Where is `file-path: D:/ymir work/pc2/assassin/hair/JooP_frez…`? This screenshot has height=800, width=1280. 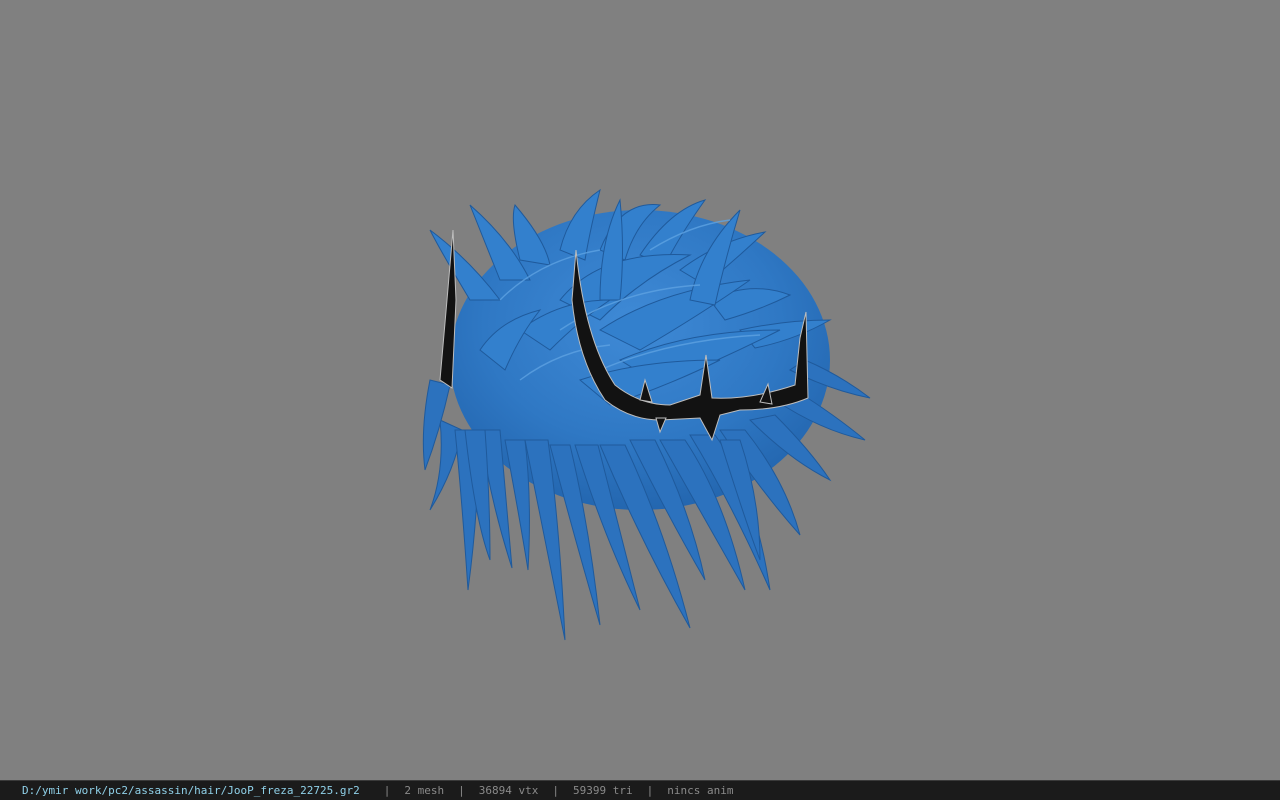
file-path: D:/ymir work/pc2/assassin/hair/JooP_frez… is located at coordinates (191, 790).